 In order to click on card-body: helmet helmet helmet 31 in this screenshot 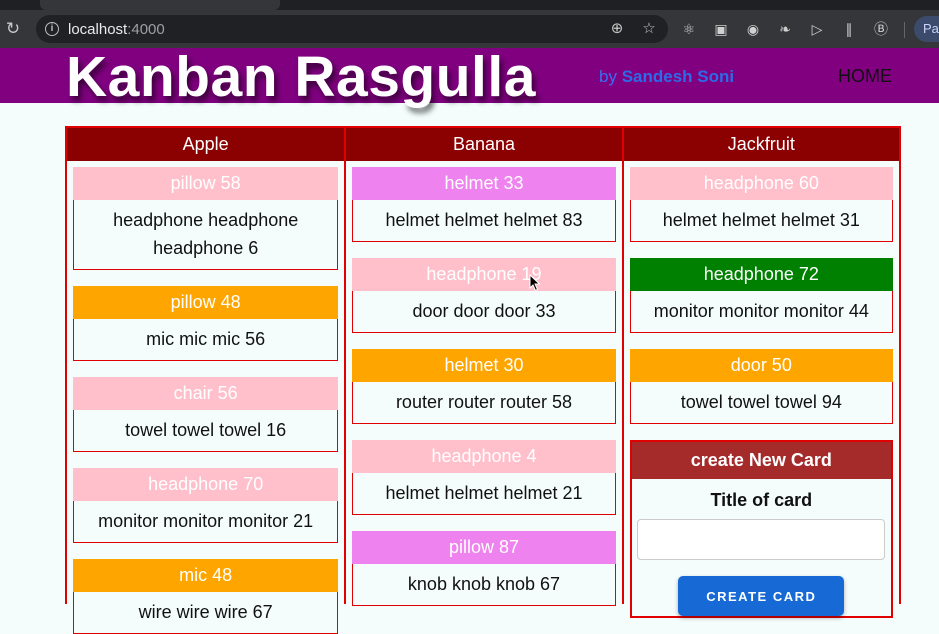, I will do `click(761, 220)`.